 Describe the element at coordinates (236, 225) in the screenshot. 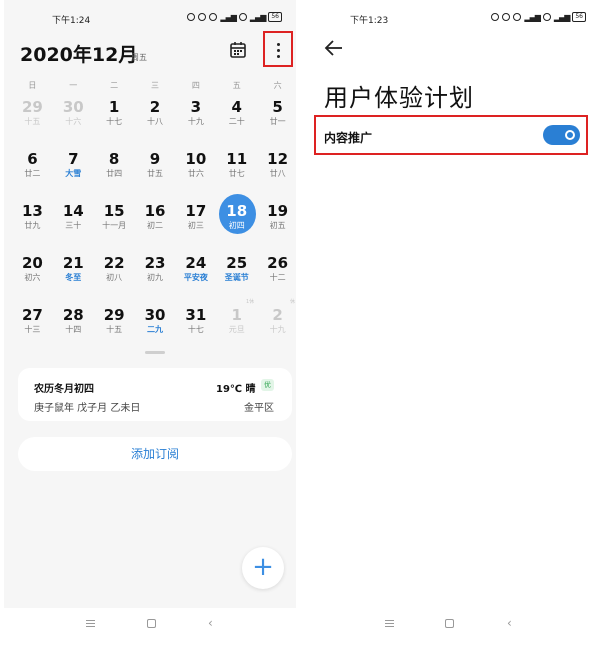

I see `lunar-day: 初四` at that location.